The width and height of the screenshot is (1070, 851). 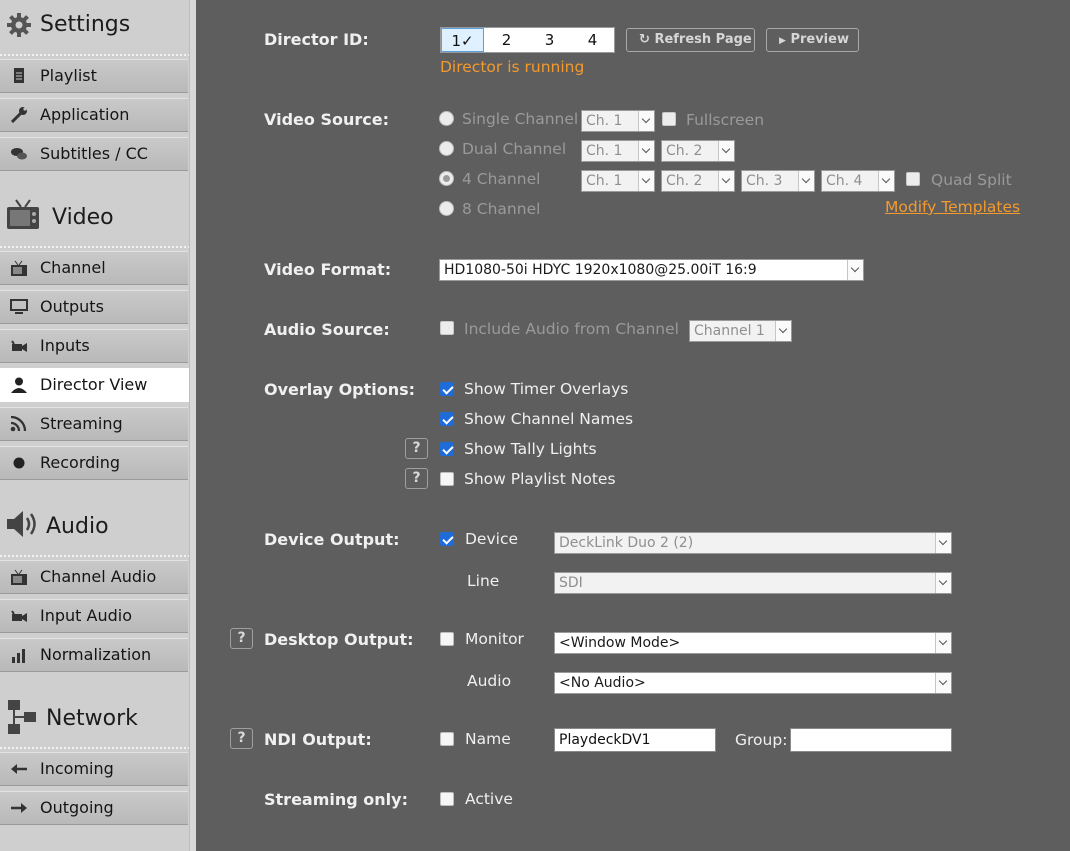 What do you see at coordinates (540, 479) in the screenshot?
I see `show-playlist-notes-label: Show Playlist Notes` at bounding box center [540, 479].